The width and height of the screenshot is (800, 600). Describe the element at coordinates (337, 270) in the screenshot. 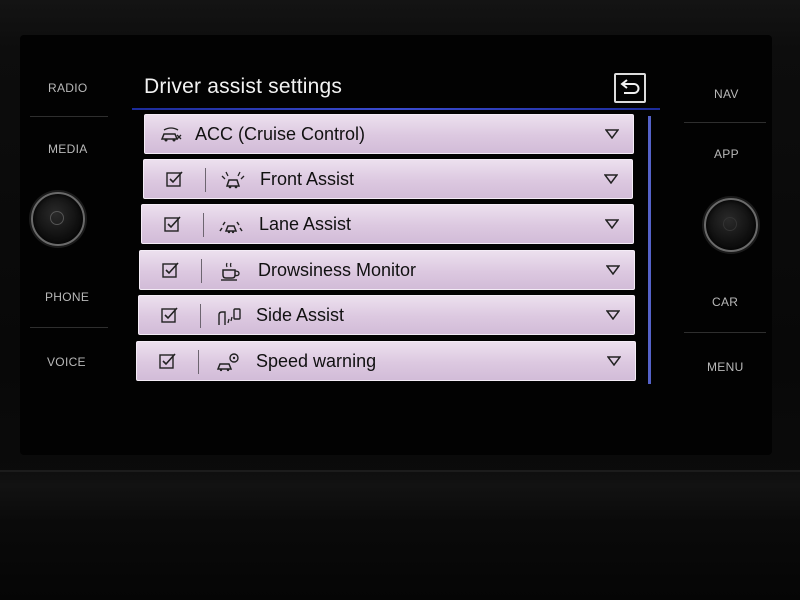

I see `list-item-label: Drowsiness Monitor` at that location.